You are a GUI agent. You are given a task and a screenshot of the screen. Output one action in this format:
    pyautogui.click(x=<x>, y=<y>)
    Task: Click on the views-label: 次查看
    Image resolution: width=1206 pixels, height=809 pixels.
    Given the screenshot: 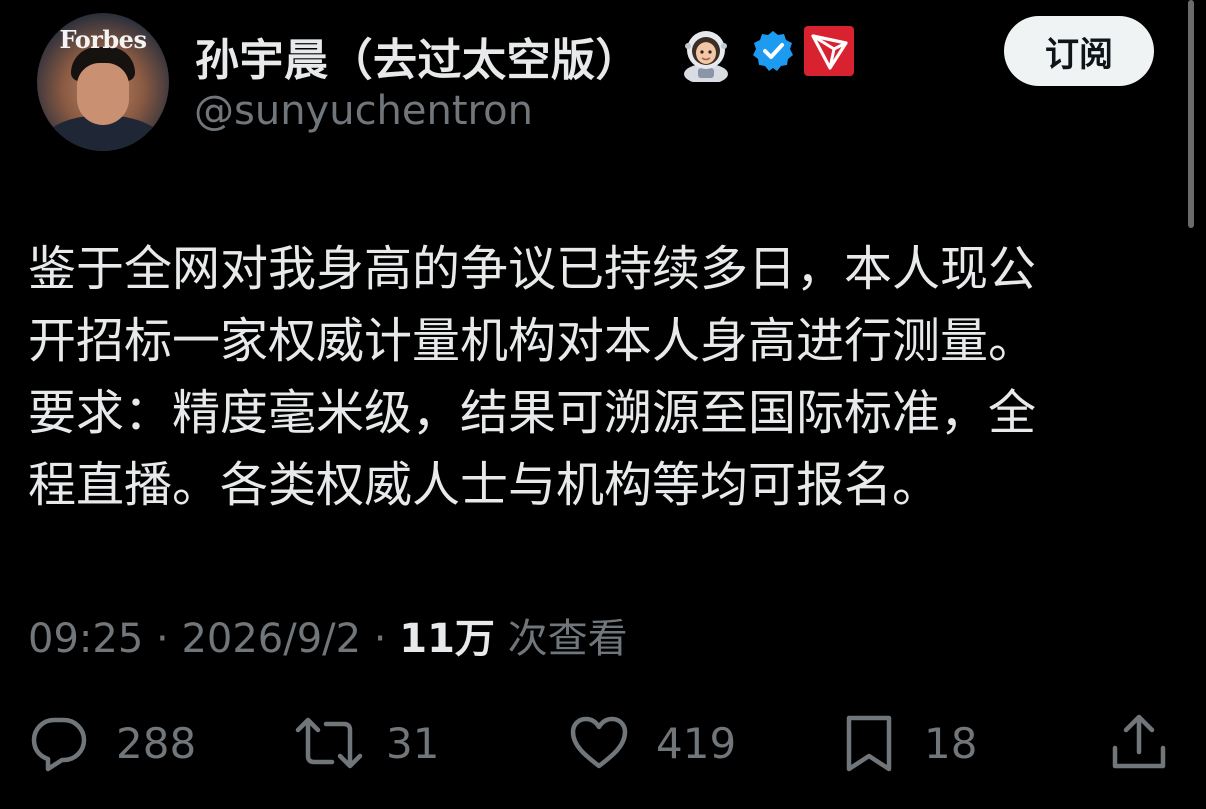 What is the action you would take?
    pyautogui.click(x=567, y=639)
    